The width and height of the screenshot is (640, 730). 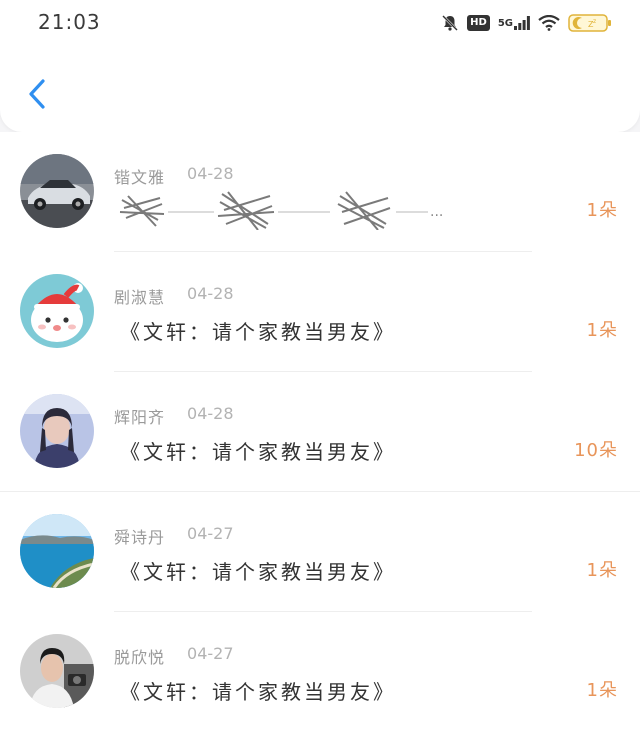 What do you see at coordinates (140, 657) in the screenshot?
I see `sender-name: 脱欣悦` at bounding box center [140, 657].